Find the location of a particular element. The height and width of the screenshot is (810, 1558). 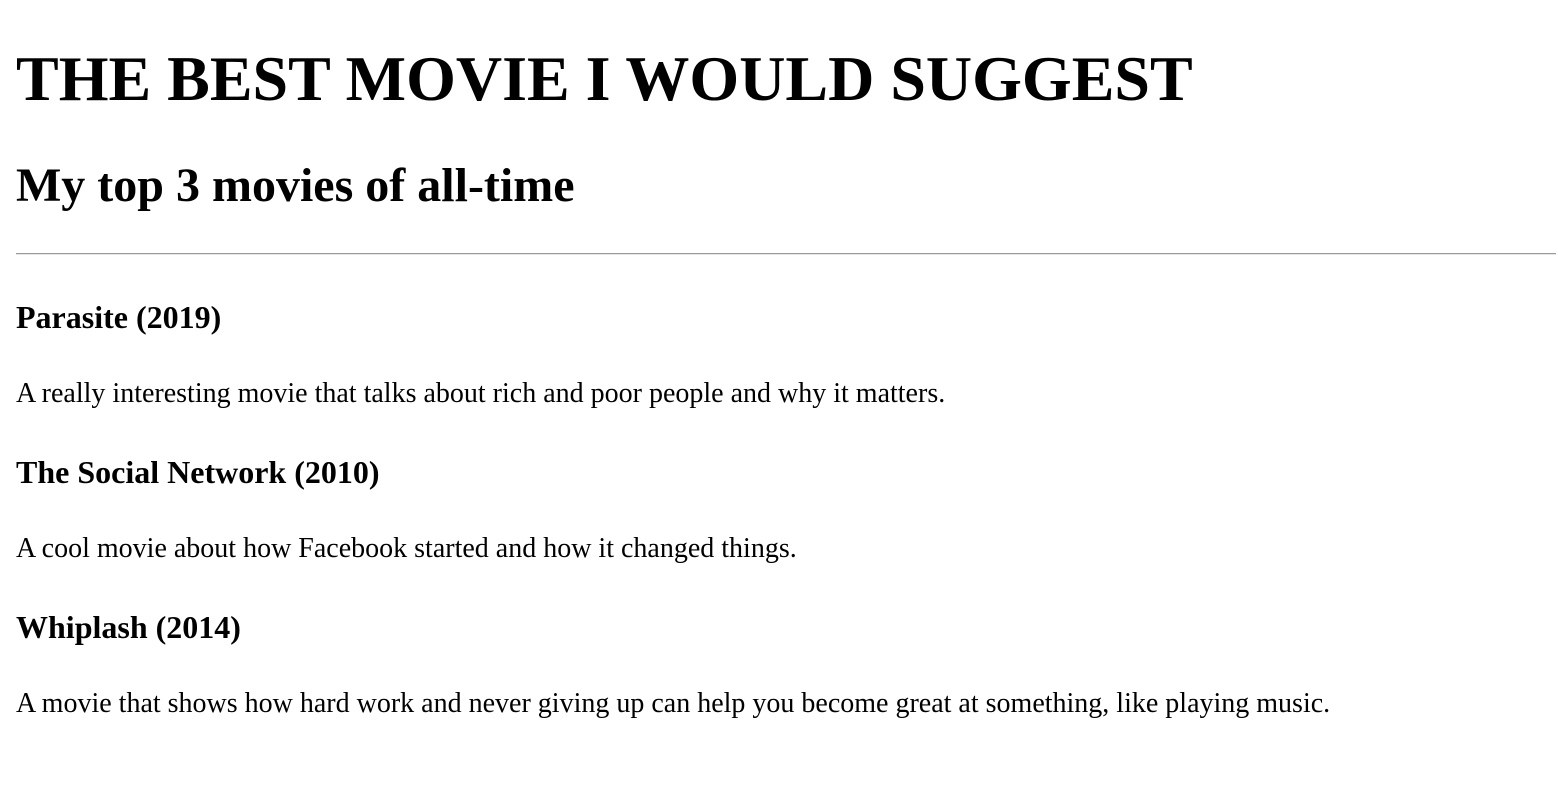

divider is located at coordinates (786, 254).